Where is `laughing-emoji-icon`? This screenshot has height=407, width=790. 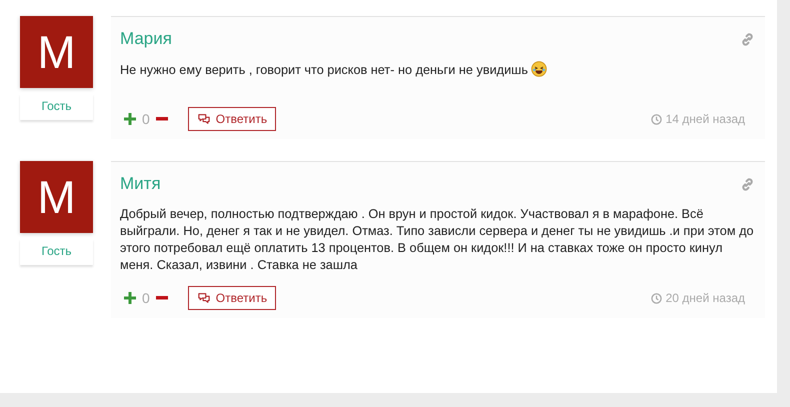 laughing-emoji-icon is located at coordinates (539, 69).